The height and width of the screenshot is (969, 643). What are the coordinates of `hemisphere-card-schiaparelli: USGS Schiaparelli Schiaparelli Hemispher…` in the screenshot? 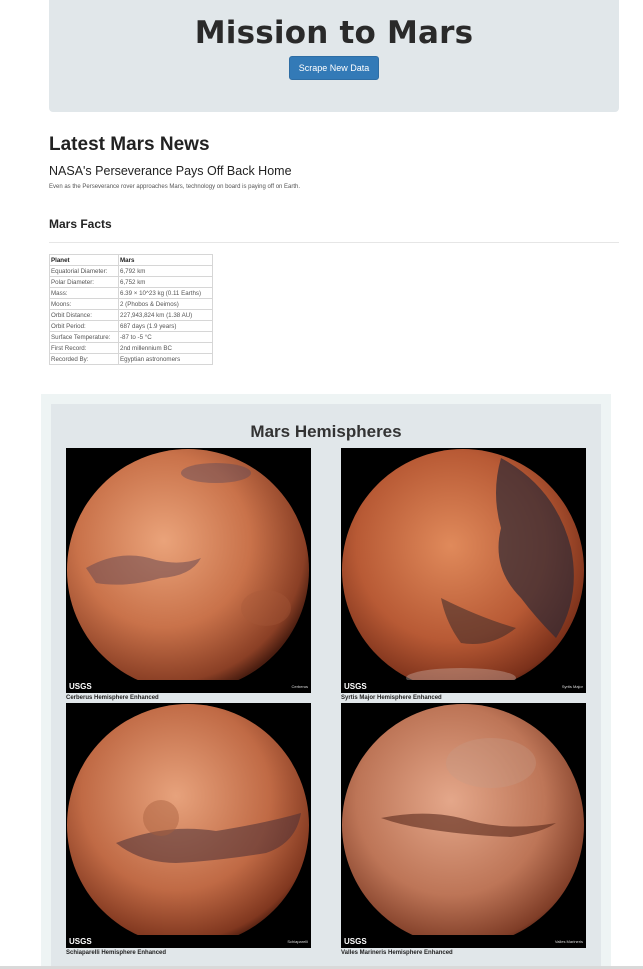 It's located at (188, 829).